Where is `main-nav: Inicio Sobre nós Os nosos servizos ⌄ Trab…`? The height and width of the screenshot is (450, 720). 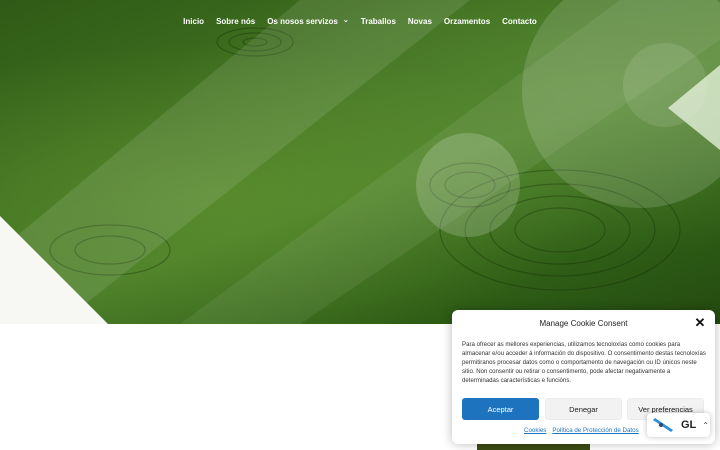 main-nav: Inicio Sobre nós Os nosos servizos ⌄ Trab… is located at coordinates (360, 21).